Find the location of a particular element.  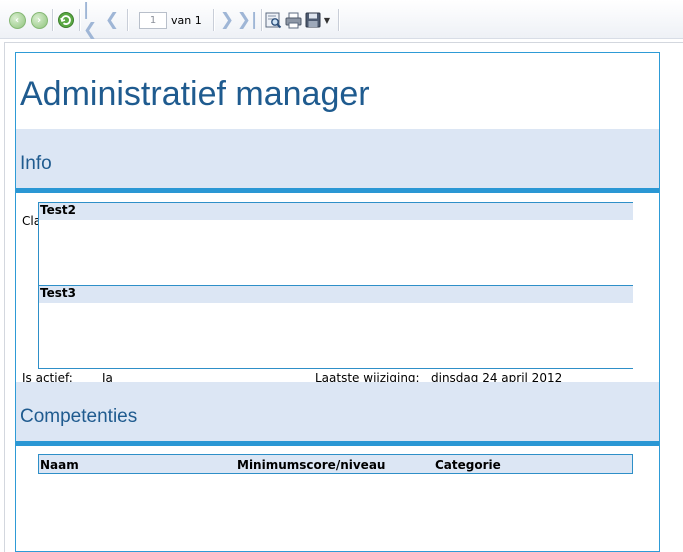

refresh-button is located at coordinates (66, 20).